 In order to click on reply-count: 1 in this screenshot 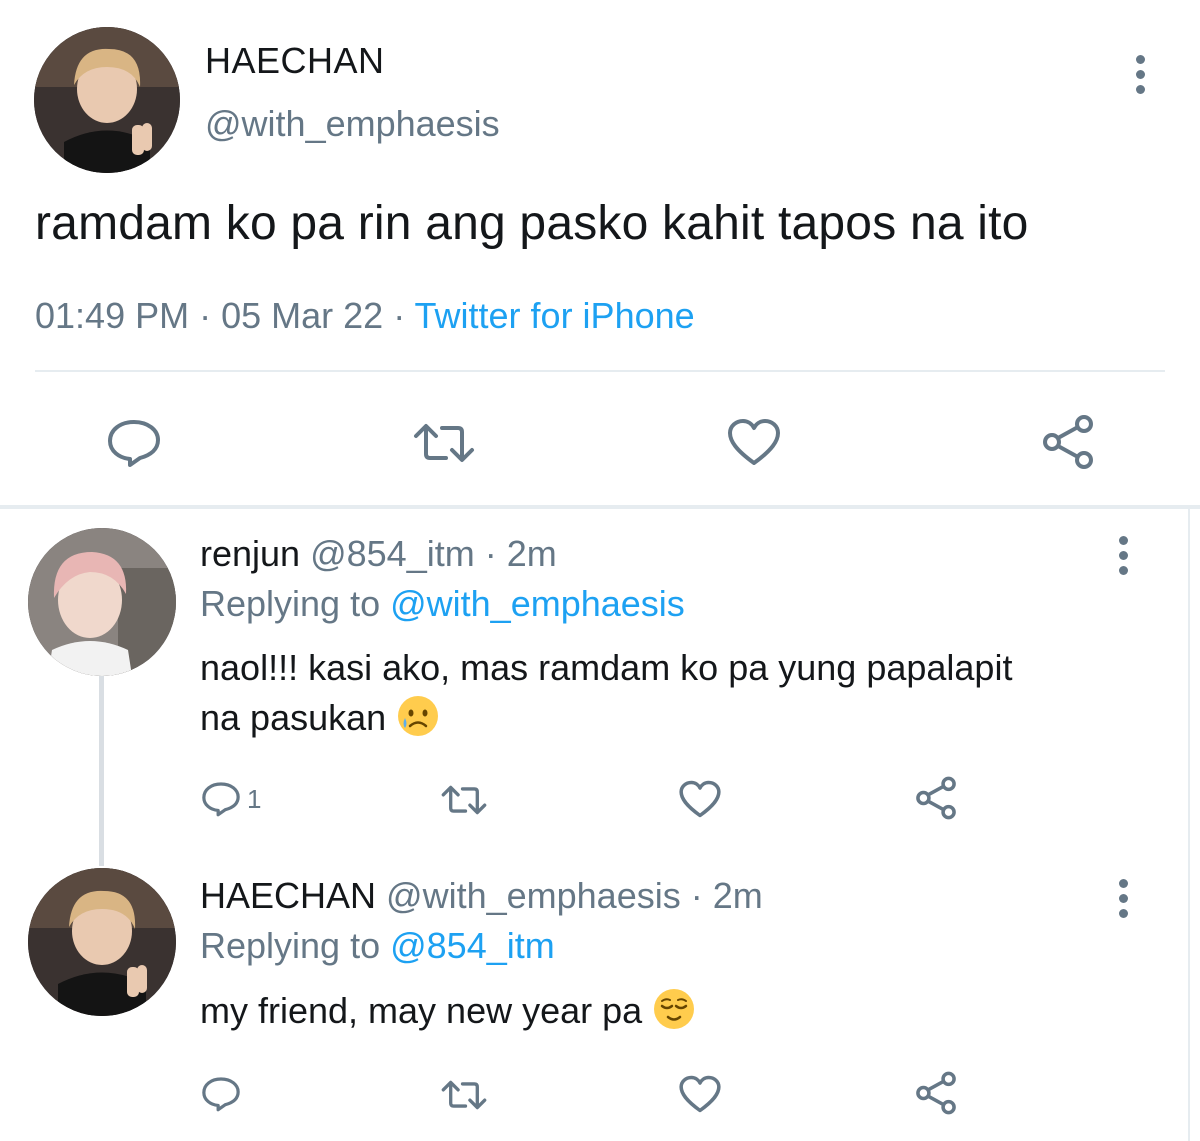, I will do `click(254, 798)`.